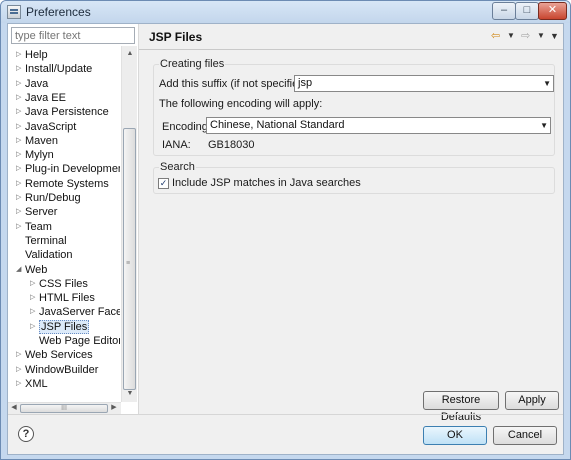 Image resolution: width=571 pixels, height=460 pixels. Describe the element at coordinates (130, 394) in the screenshot. I see `scroll-down-arrow-icon: ▼` at that location.